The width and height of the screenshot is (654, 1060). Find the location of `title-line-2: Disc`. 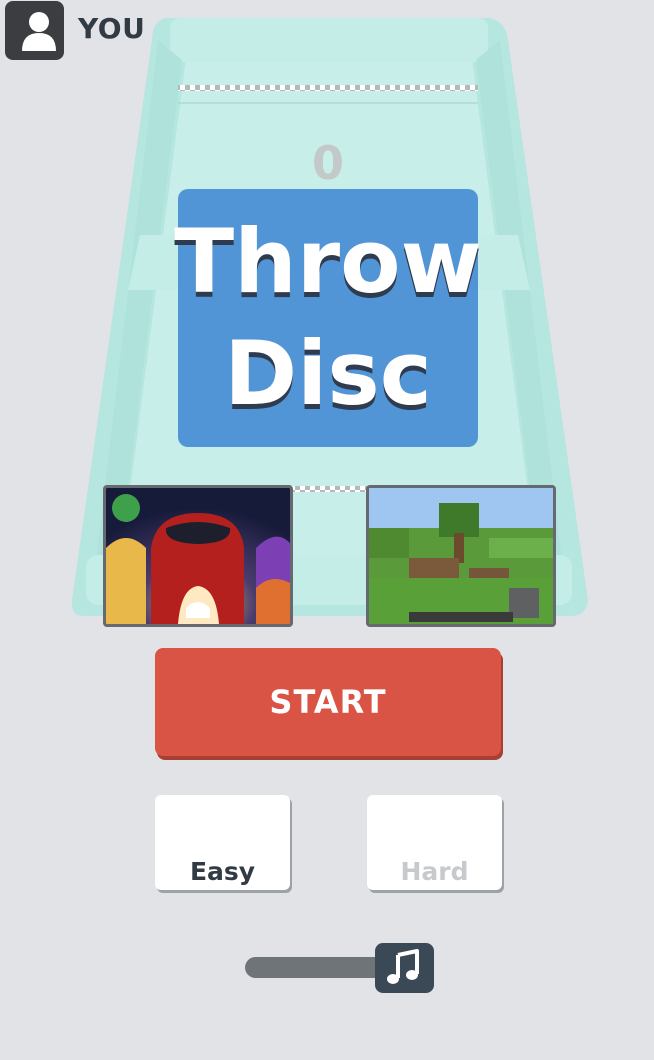

title-line-2: Disc is located at coordinates (328, 373).